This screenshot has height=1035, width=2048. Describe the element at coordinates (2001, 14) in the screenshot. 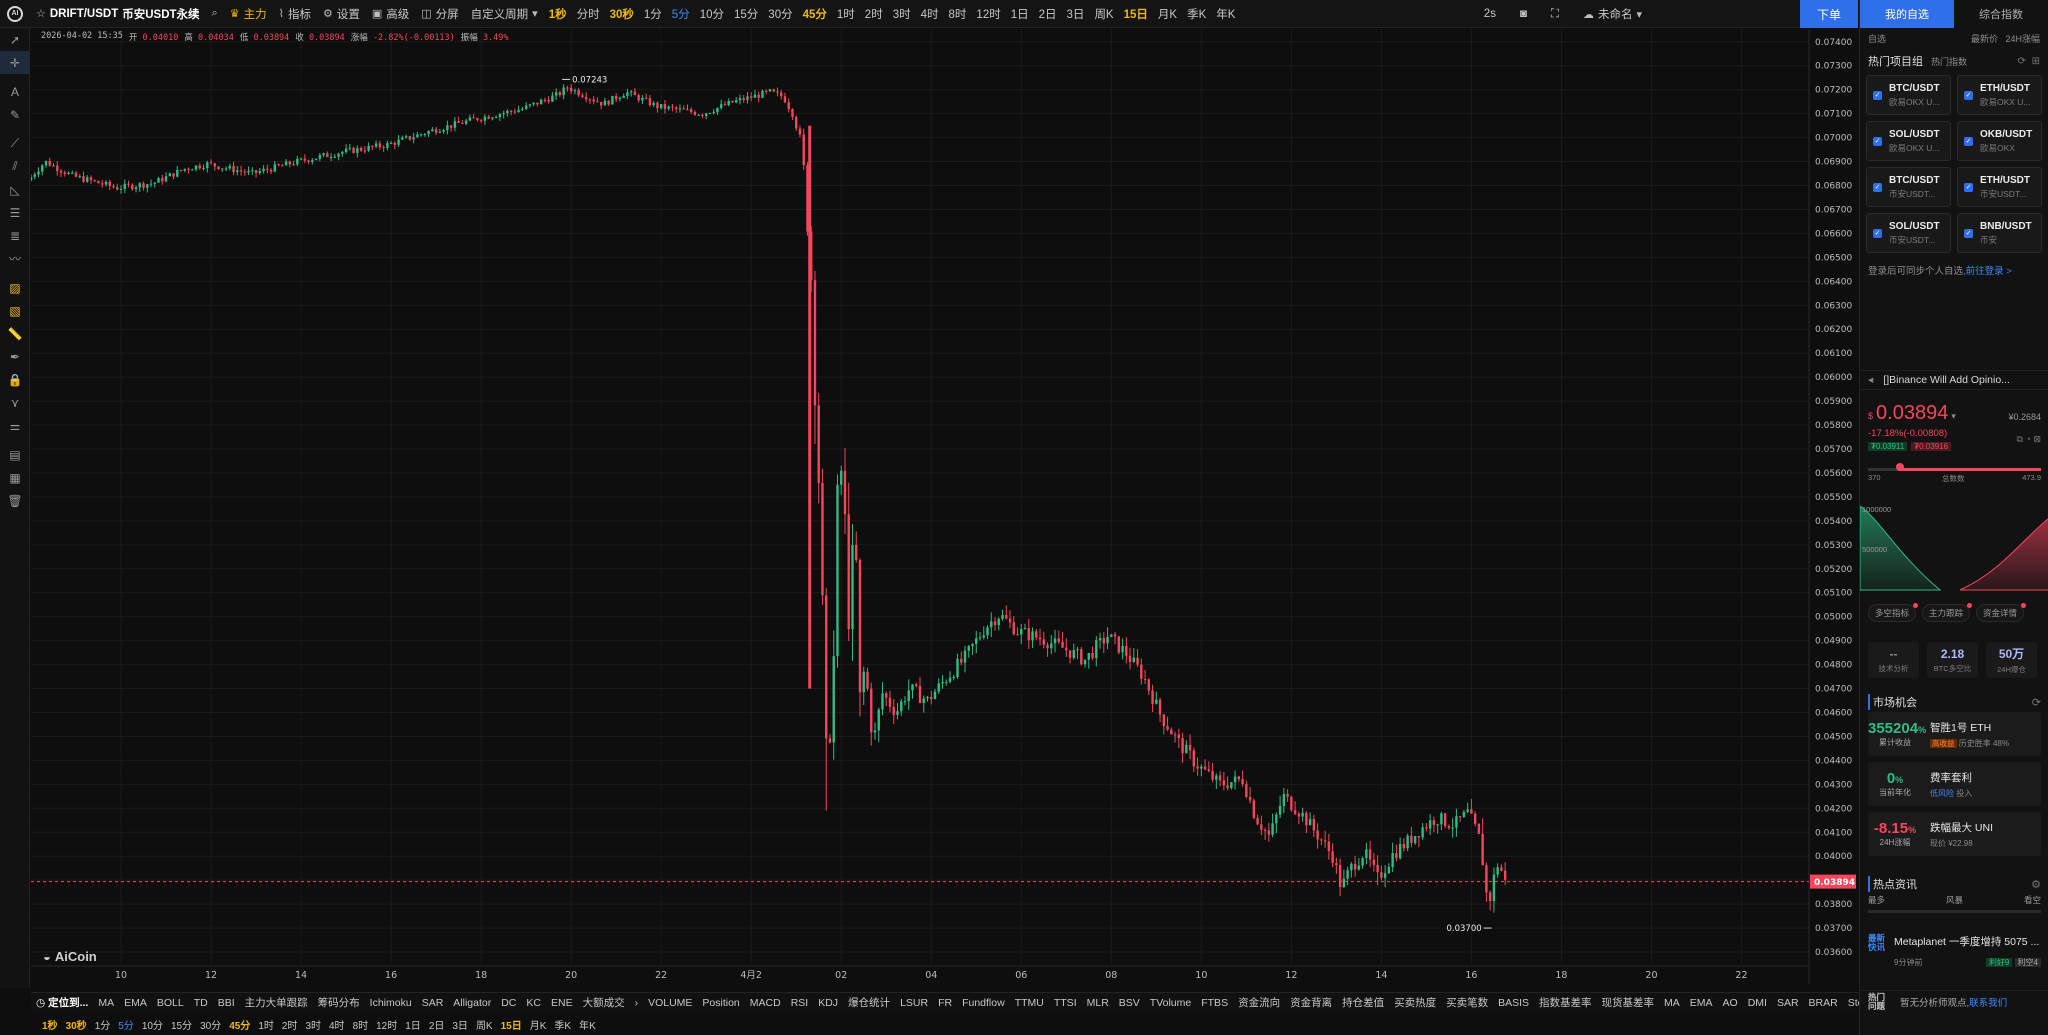

I see `tab-composite-index: 综合指数` at that location.